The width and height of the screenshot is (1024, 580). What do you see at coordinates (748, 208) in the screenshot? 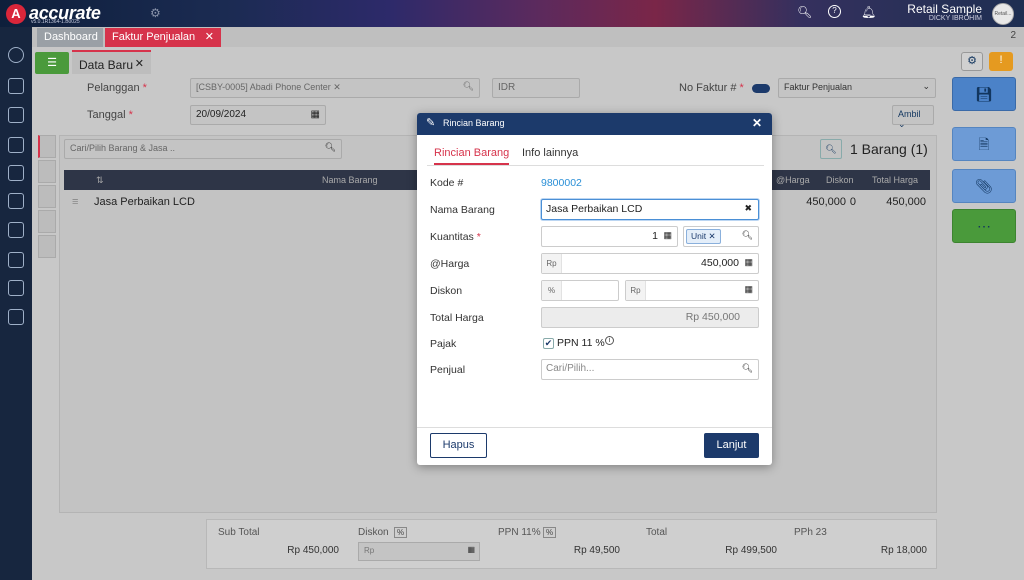
I see `clear-icon: ✖` at bounding box center [748, 208].